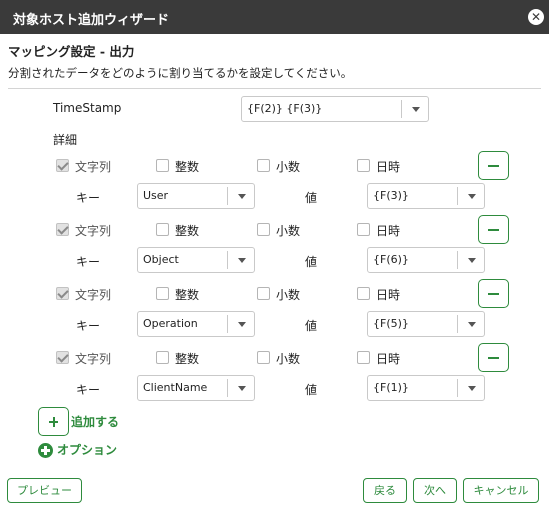  I want to click on next-button: 次へ, so click(435, 490).